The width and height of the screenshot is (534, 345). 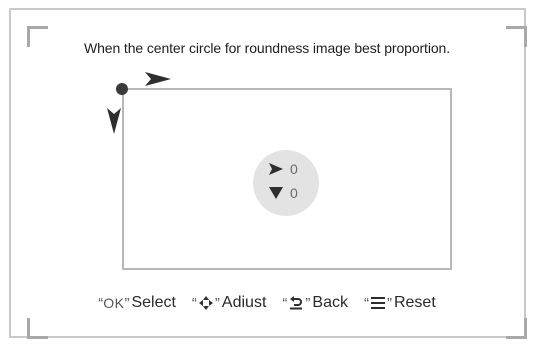 What do you see at coordinates (414, 302) in the screenshot?
I see `reset-label: Reset` at bounding box center [414, 302].